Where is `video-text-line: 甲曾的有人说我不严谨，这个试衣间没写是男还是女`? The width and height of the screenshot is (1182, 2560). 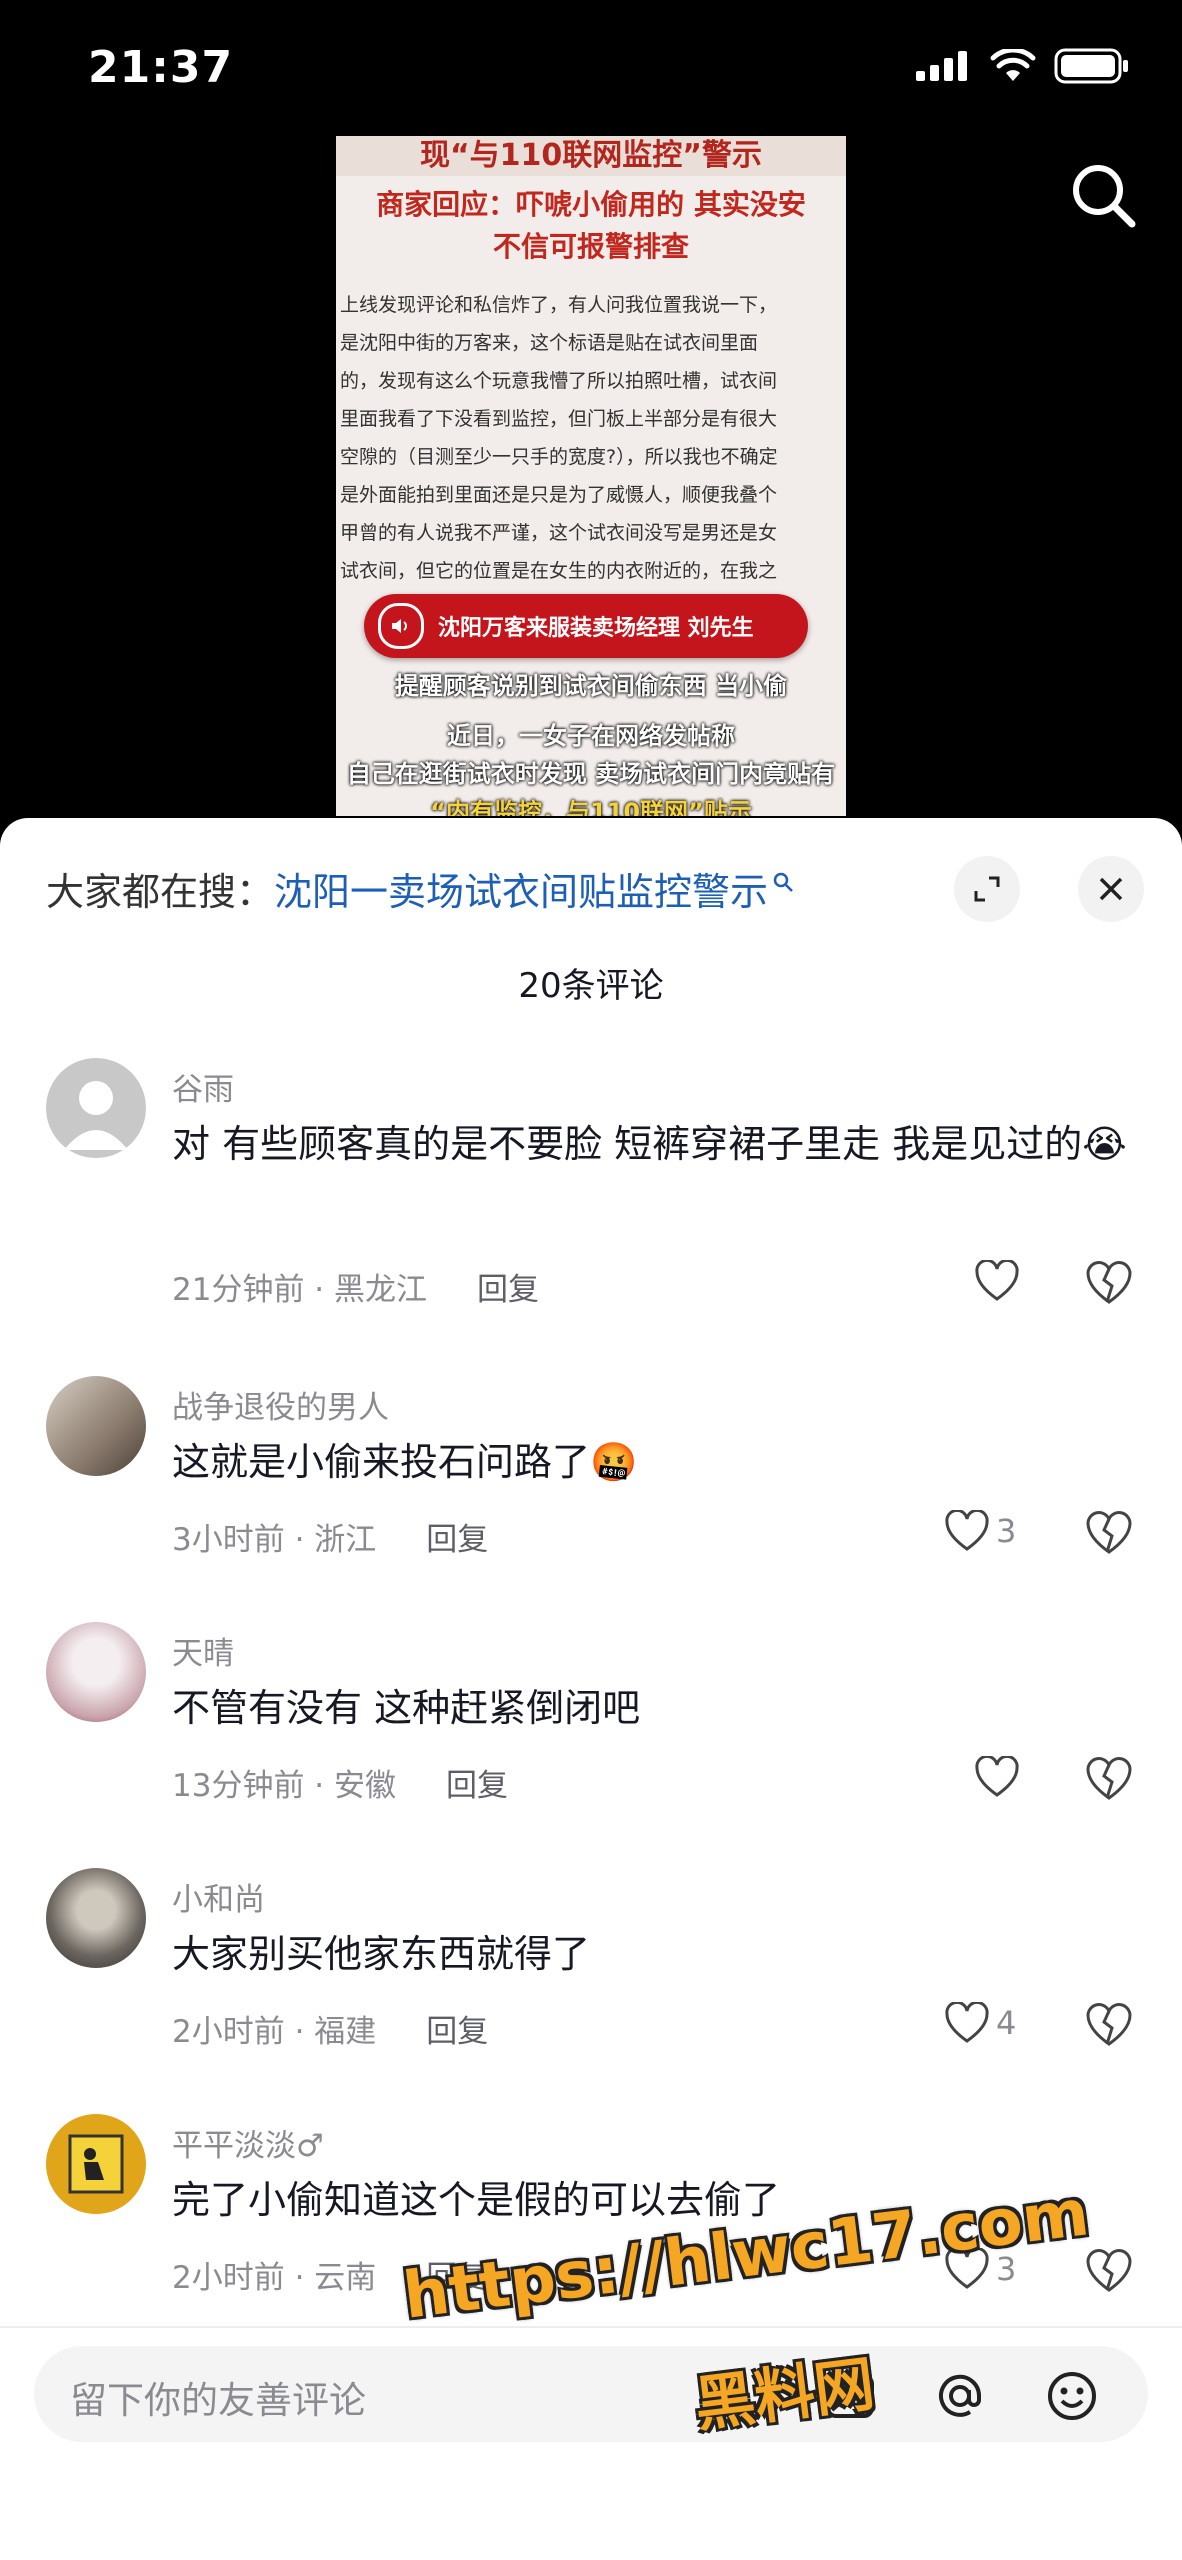 video-text-line: 甲曾的有人说我不严谨，这个试衣间没写是男还是女 is located at coordinates (559, 533).